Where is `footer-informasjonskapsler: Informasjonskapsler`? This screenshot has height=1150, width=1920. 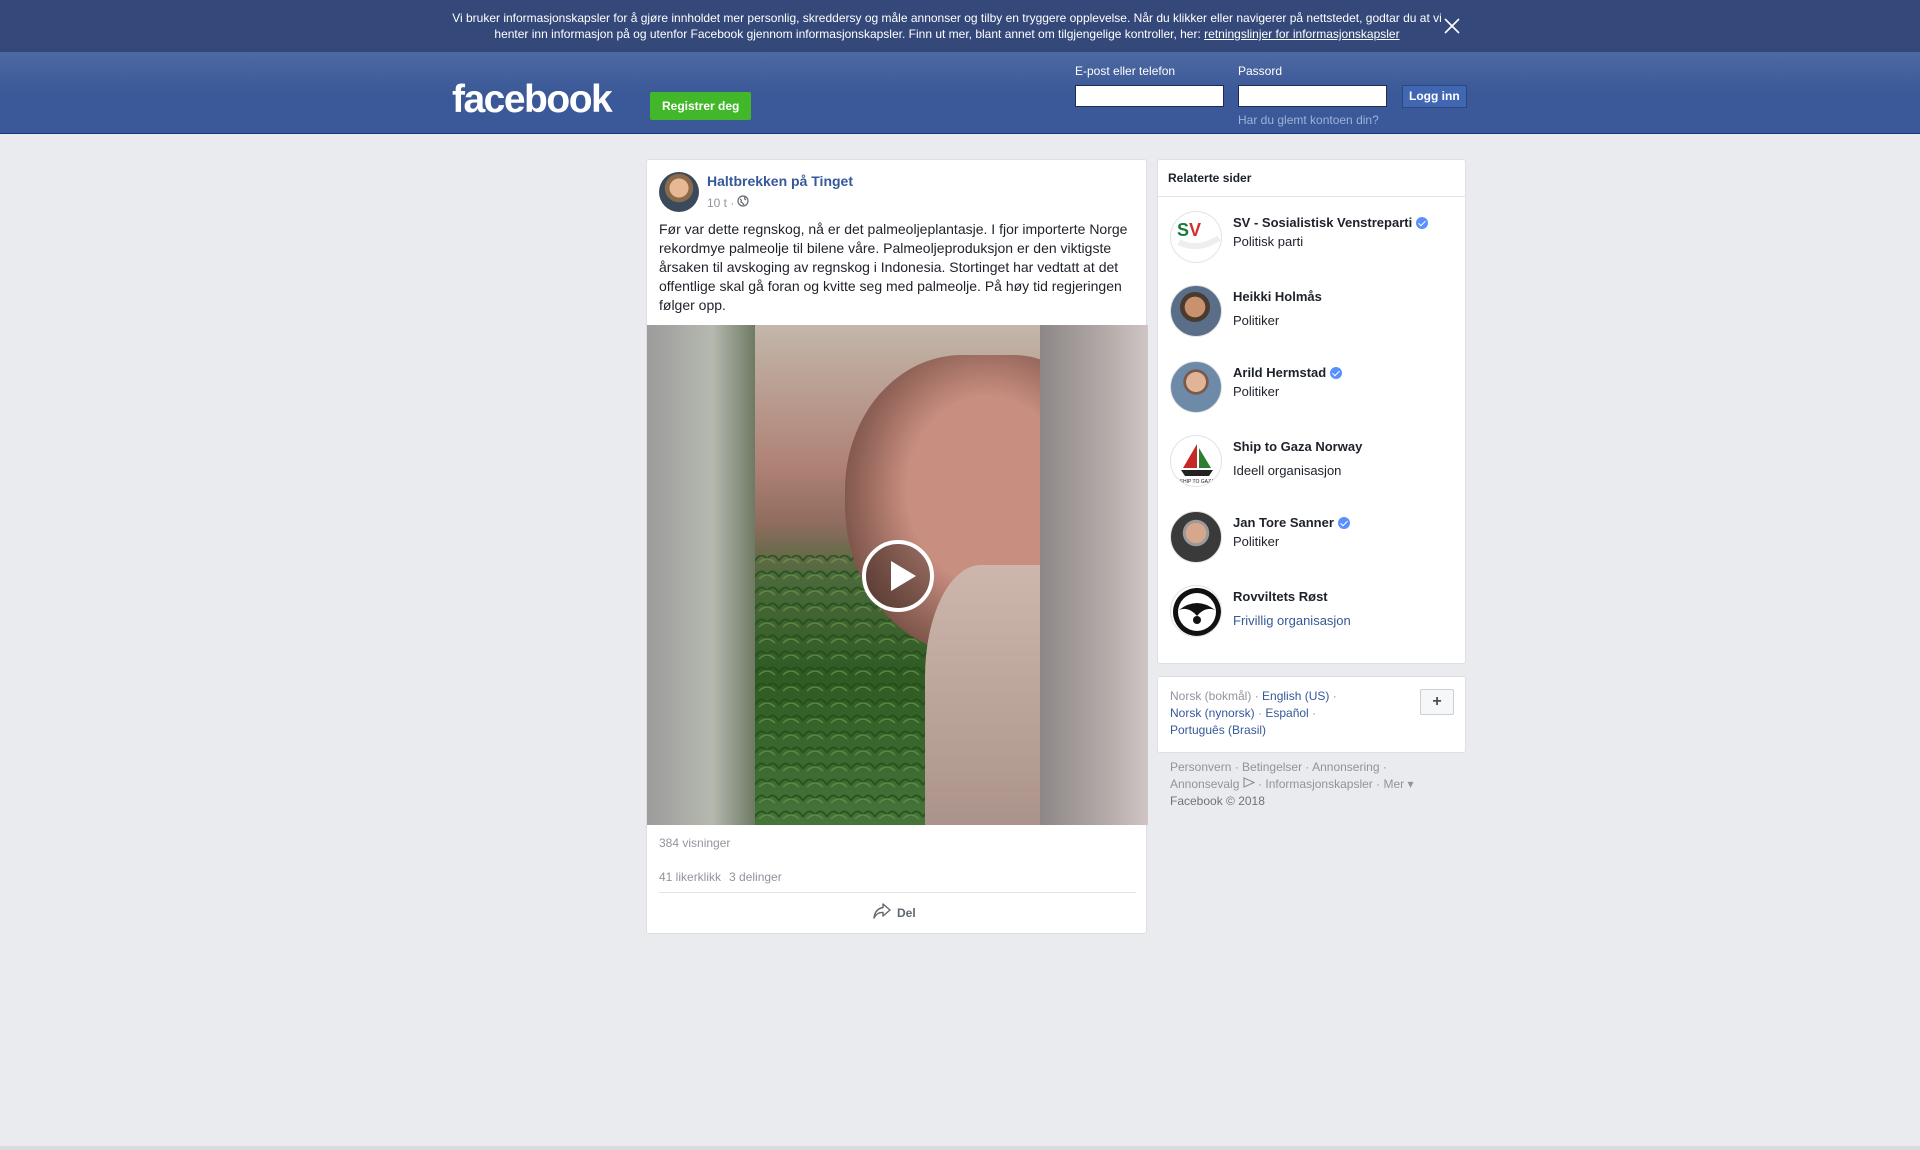 footer-informasjonskapsler: Informasjonskapsler is located at coordinates (1318, 784).